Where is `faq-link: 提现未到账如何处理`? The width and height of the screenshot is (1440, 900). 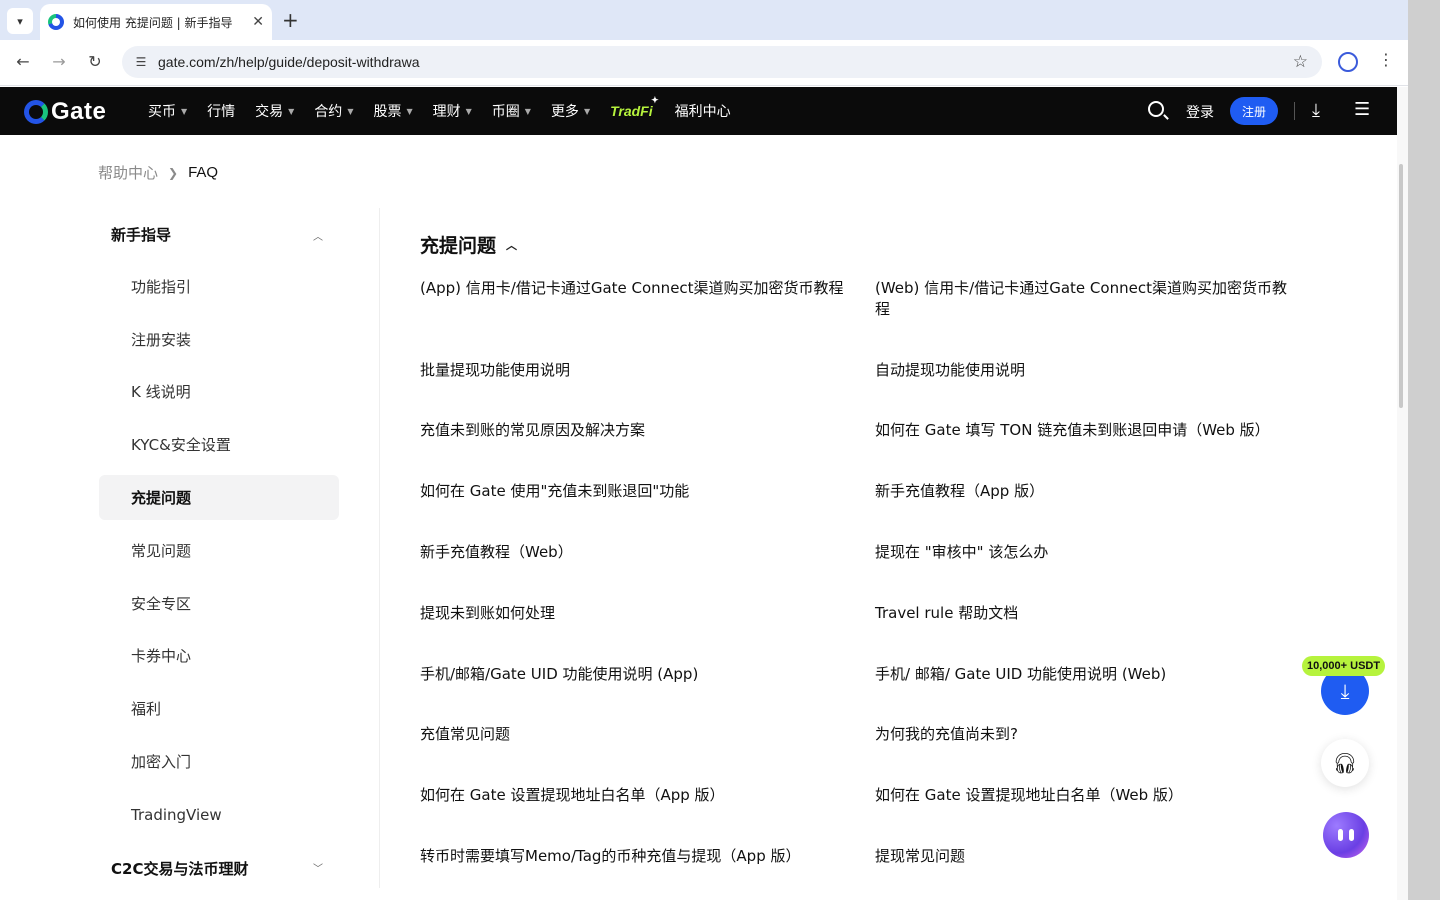
faq-link: 提现未到账如何处理 is located at coordinates (635, 613).